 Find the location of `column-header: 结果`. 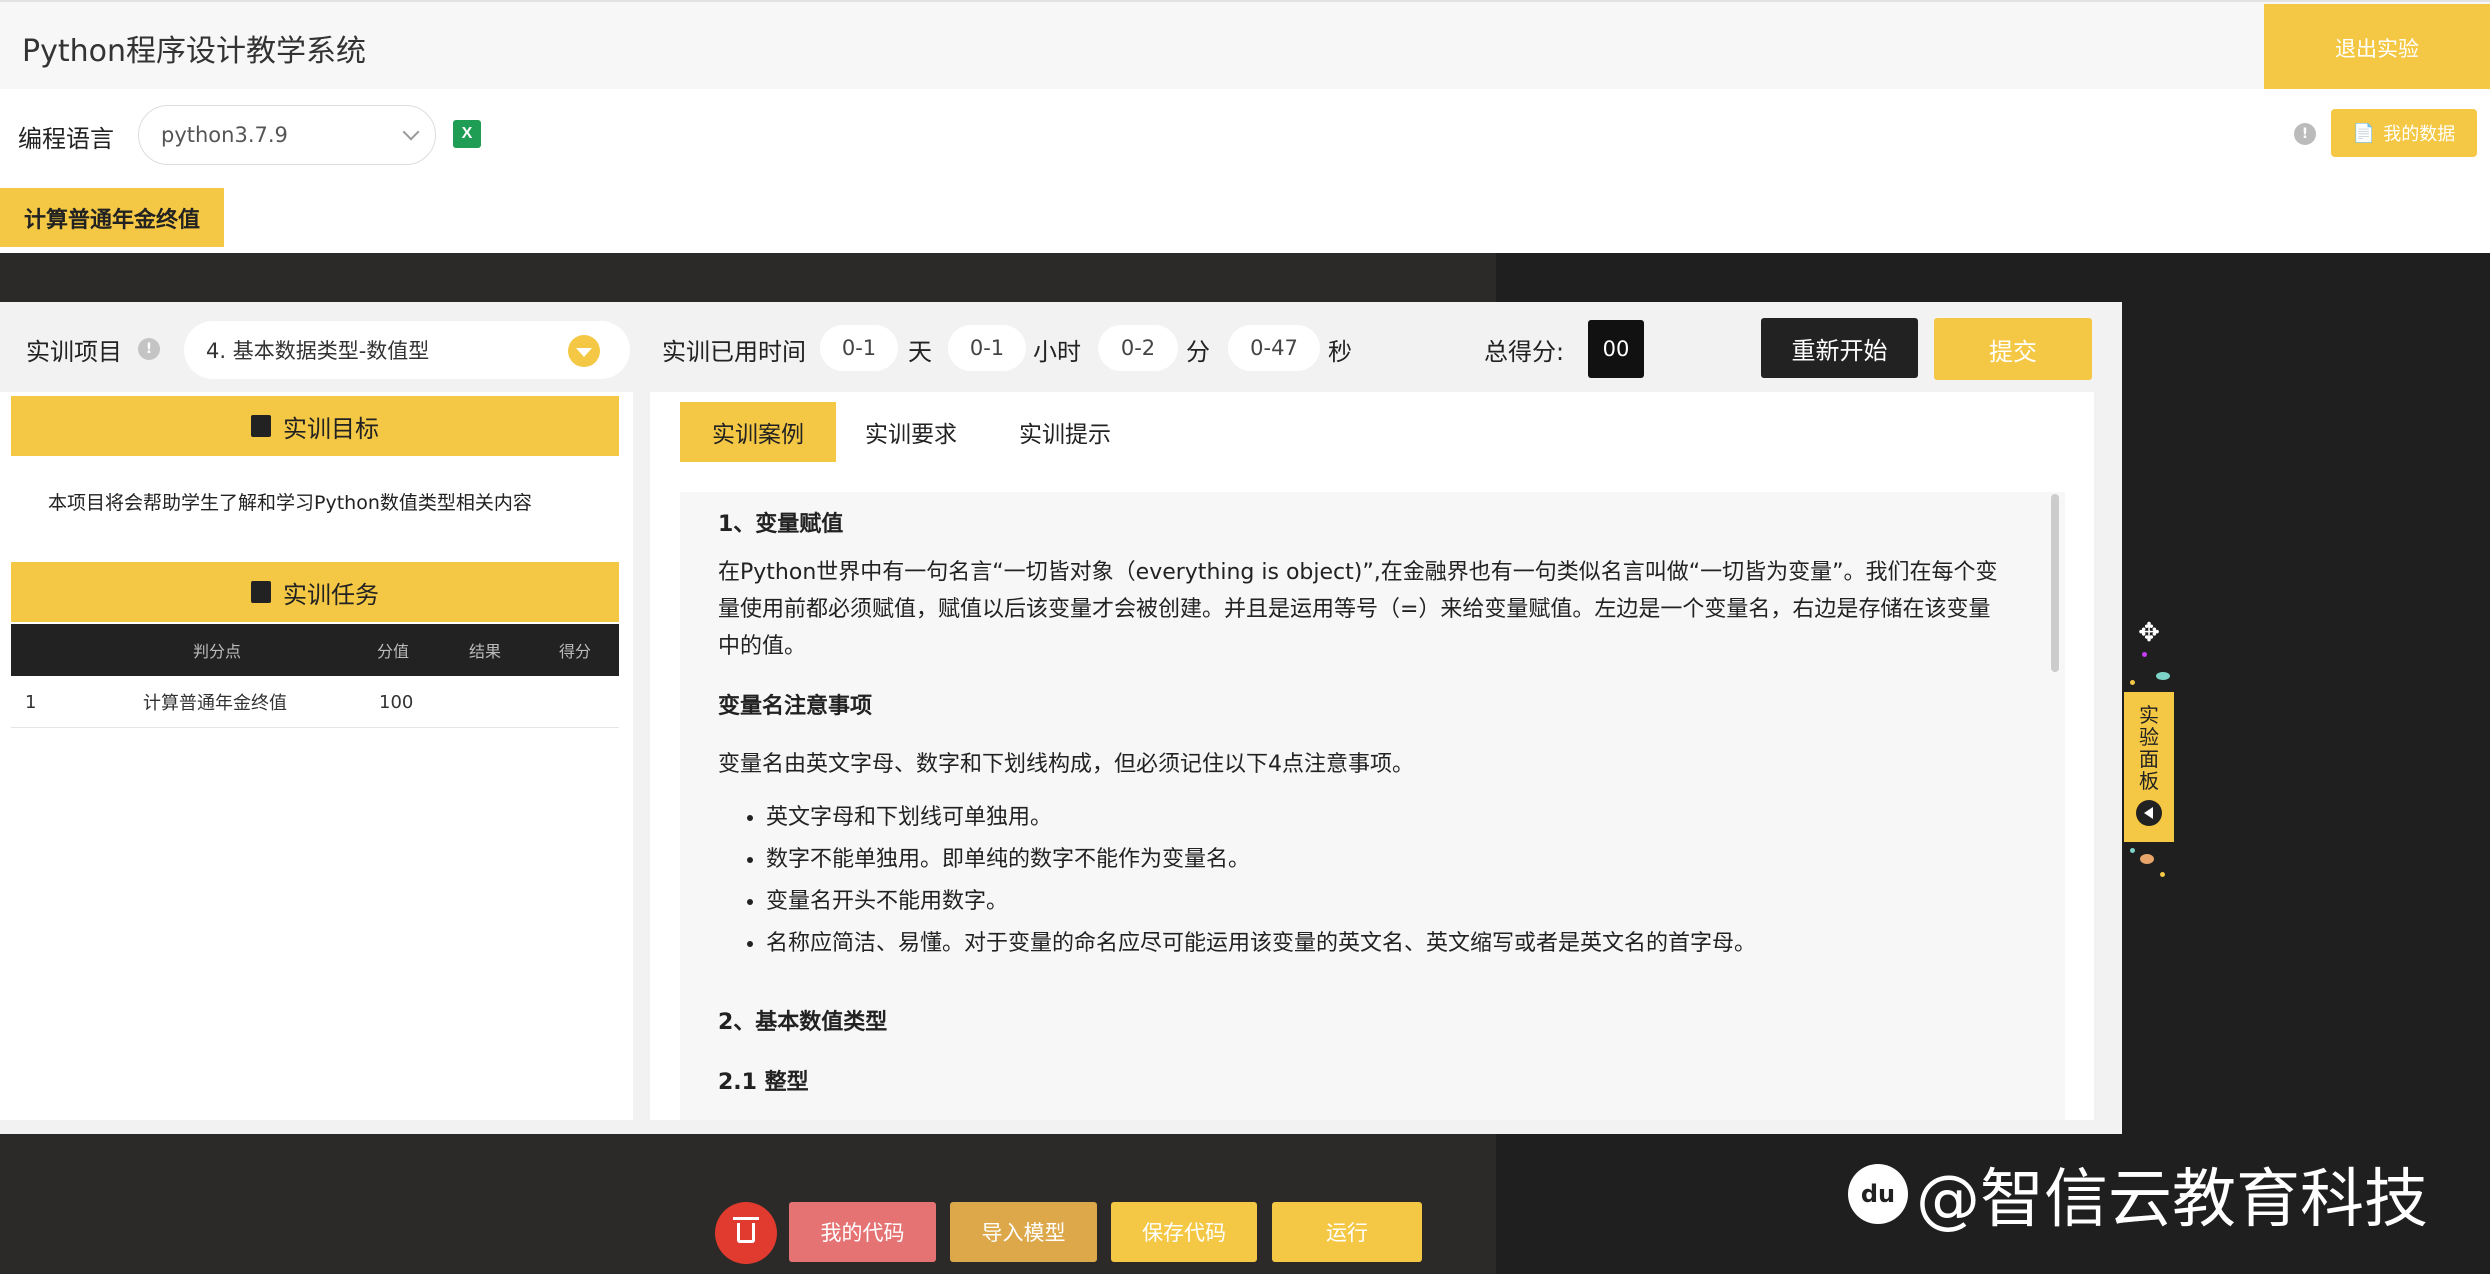

column-header: 结果 is located at coordinates (485, 651).